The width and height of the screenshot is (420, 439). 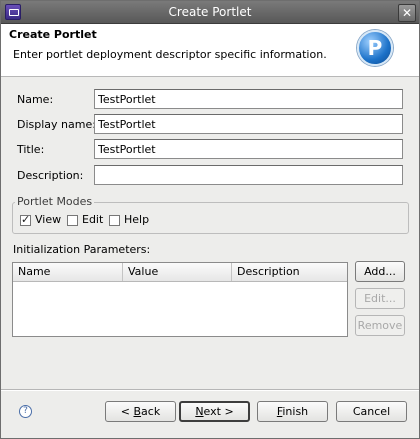 What do you see at coordinates (92, 219) in the screenshot?
I see `edit-checkbox-label: Edit` at bounding box center [92, 219].